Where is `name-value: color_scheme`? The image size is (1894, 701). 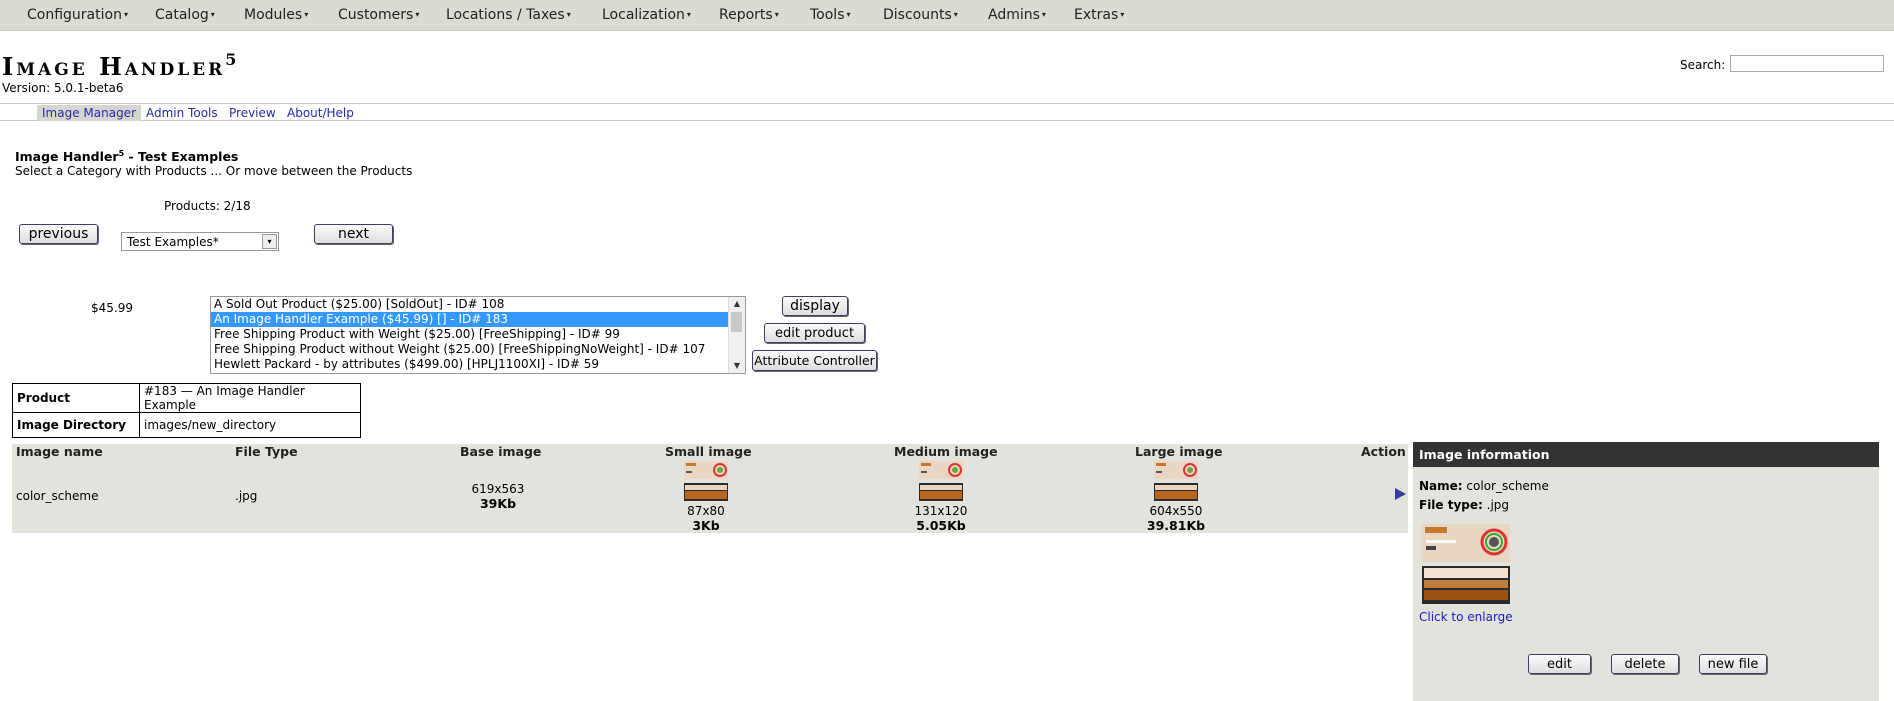 name-value: color_scheme is located at coordinates (1507, 486).